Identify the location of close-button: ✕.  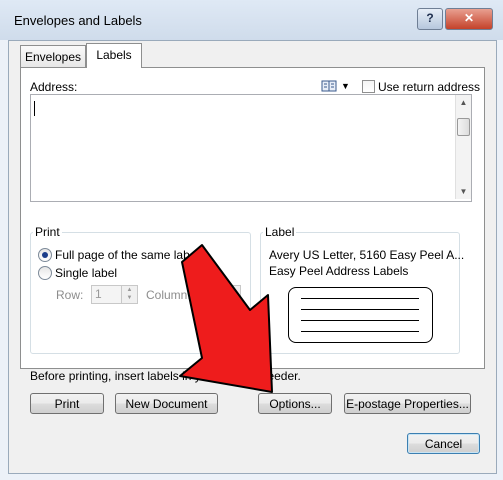
(469, 19).